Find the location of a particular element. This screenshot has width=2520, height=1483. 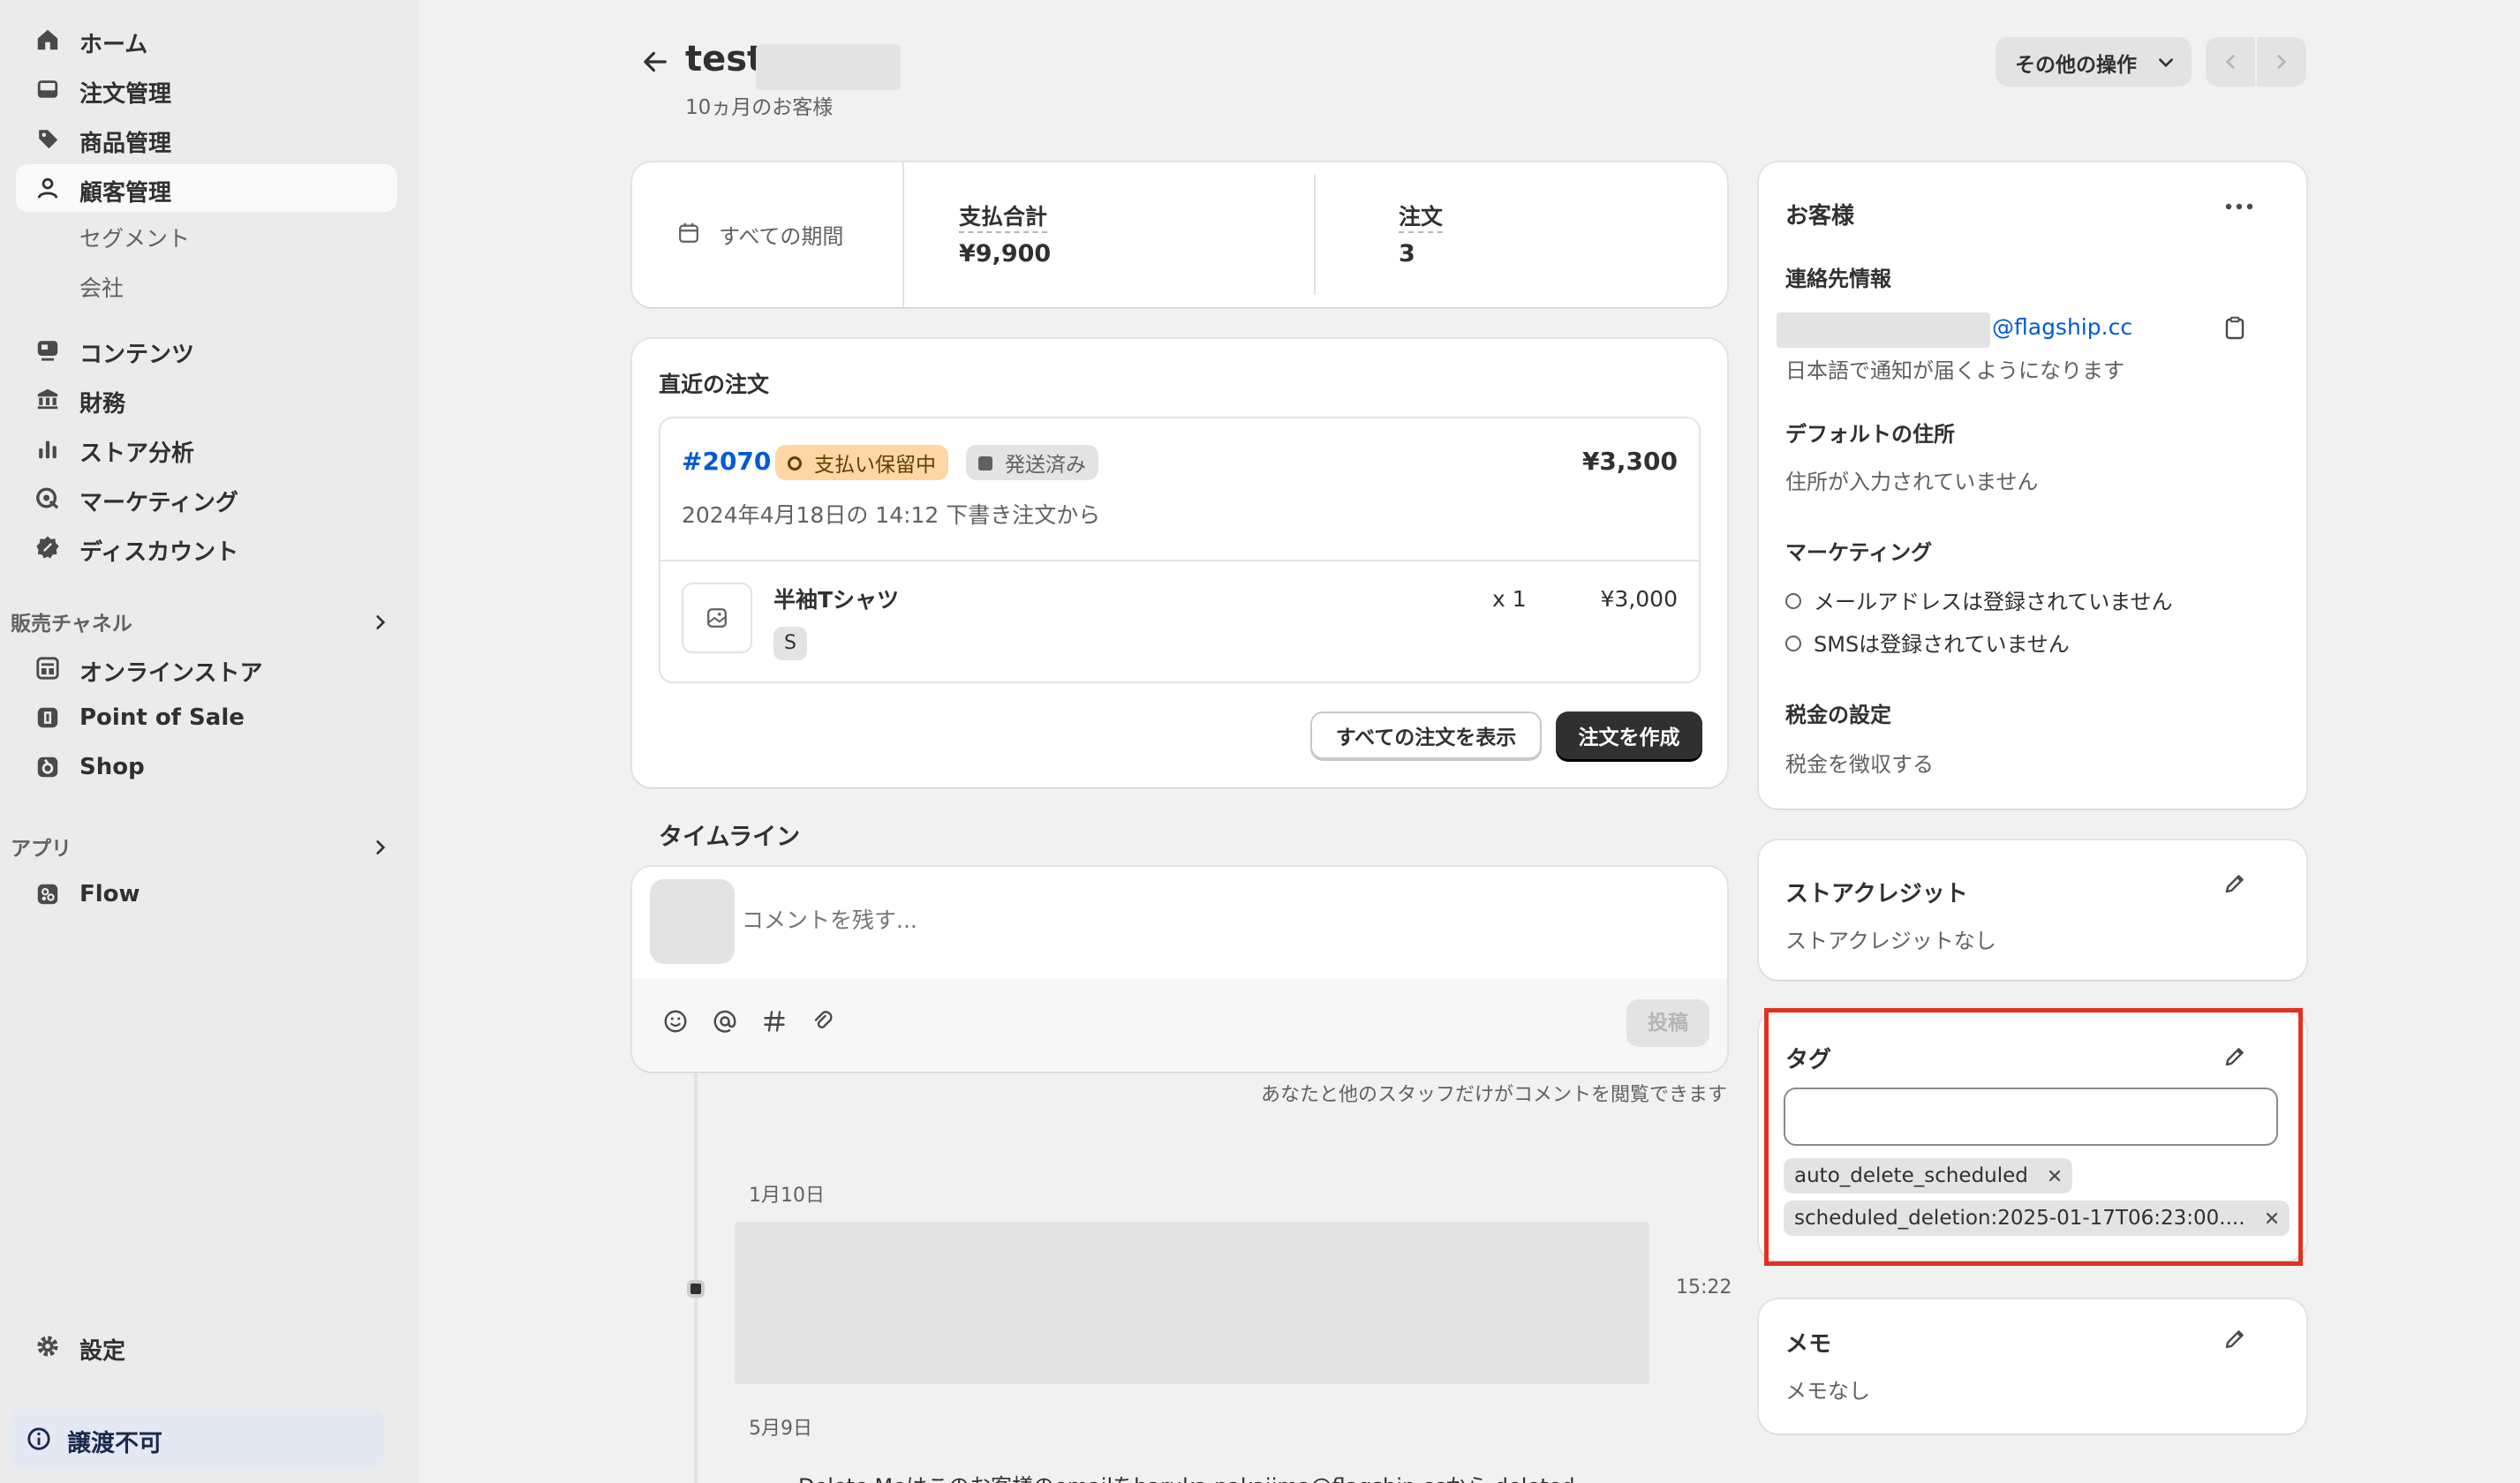

sidebar-item-label: 顧客管理 is located at coordinates (125, 193).